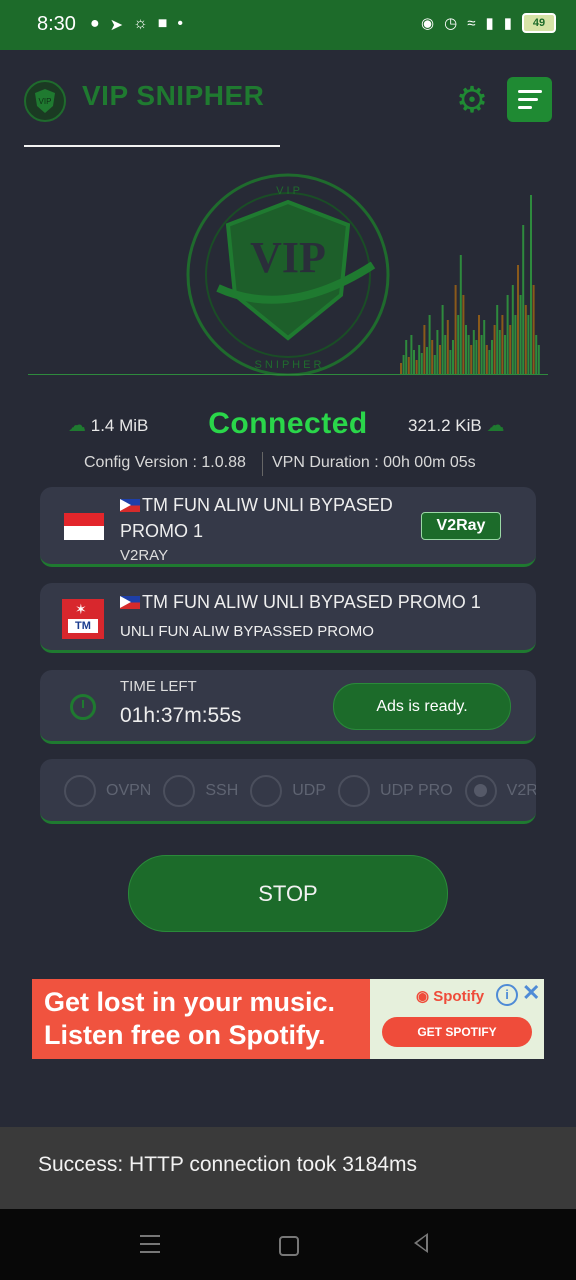 This screenshot has width=576, height=1280. I want to click on protocol-badge: V2Ray, so click(461, 526).